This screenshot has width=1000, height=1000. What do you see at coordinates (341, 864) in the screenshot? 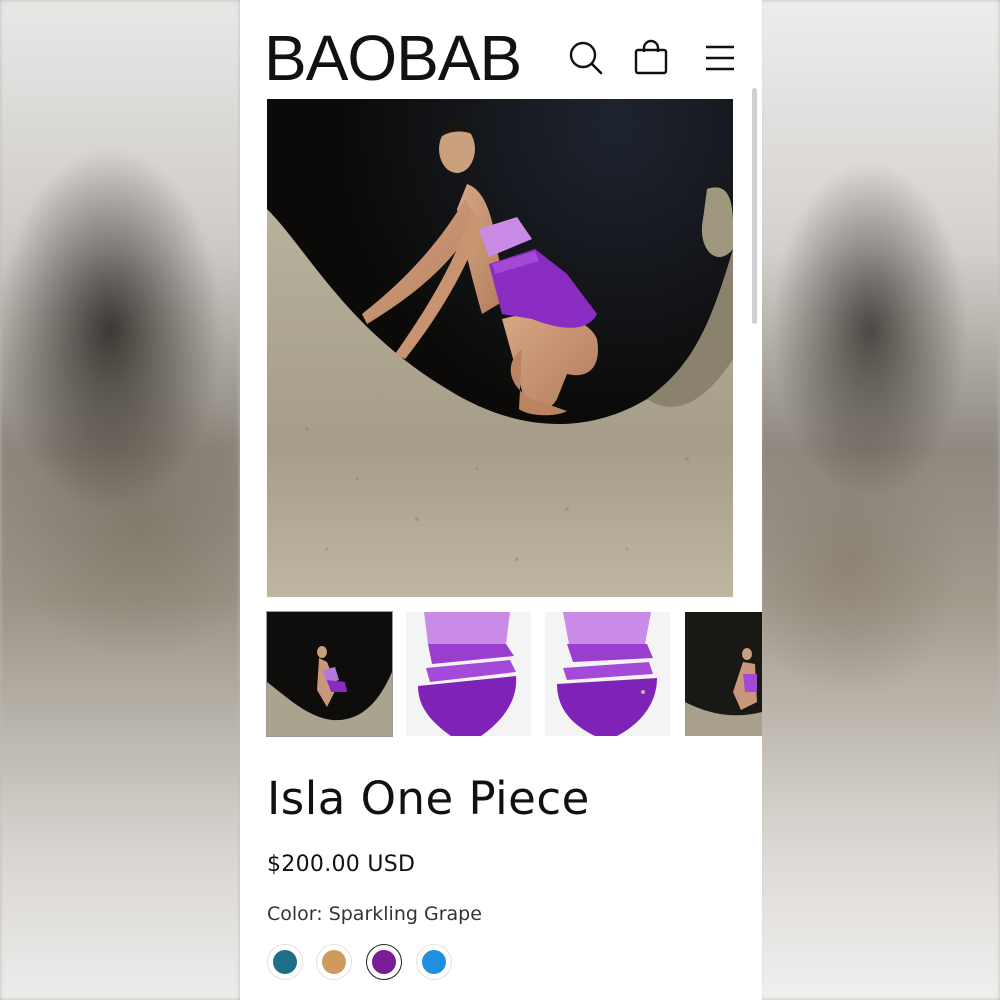
I see `product-price: $200.00 USD` at bounding box center [341, 864].